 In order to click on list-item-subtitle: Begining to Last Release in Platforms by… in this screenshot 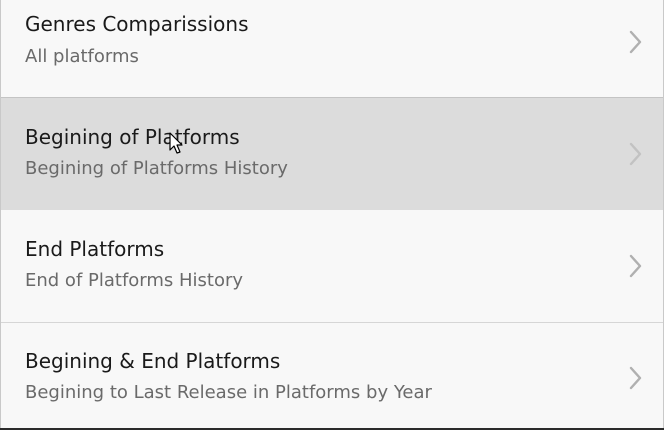, I will do `click(228, 392)`.